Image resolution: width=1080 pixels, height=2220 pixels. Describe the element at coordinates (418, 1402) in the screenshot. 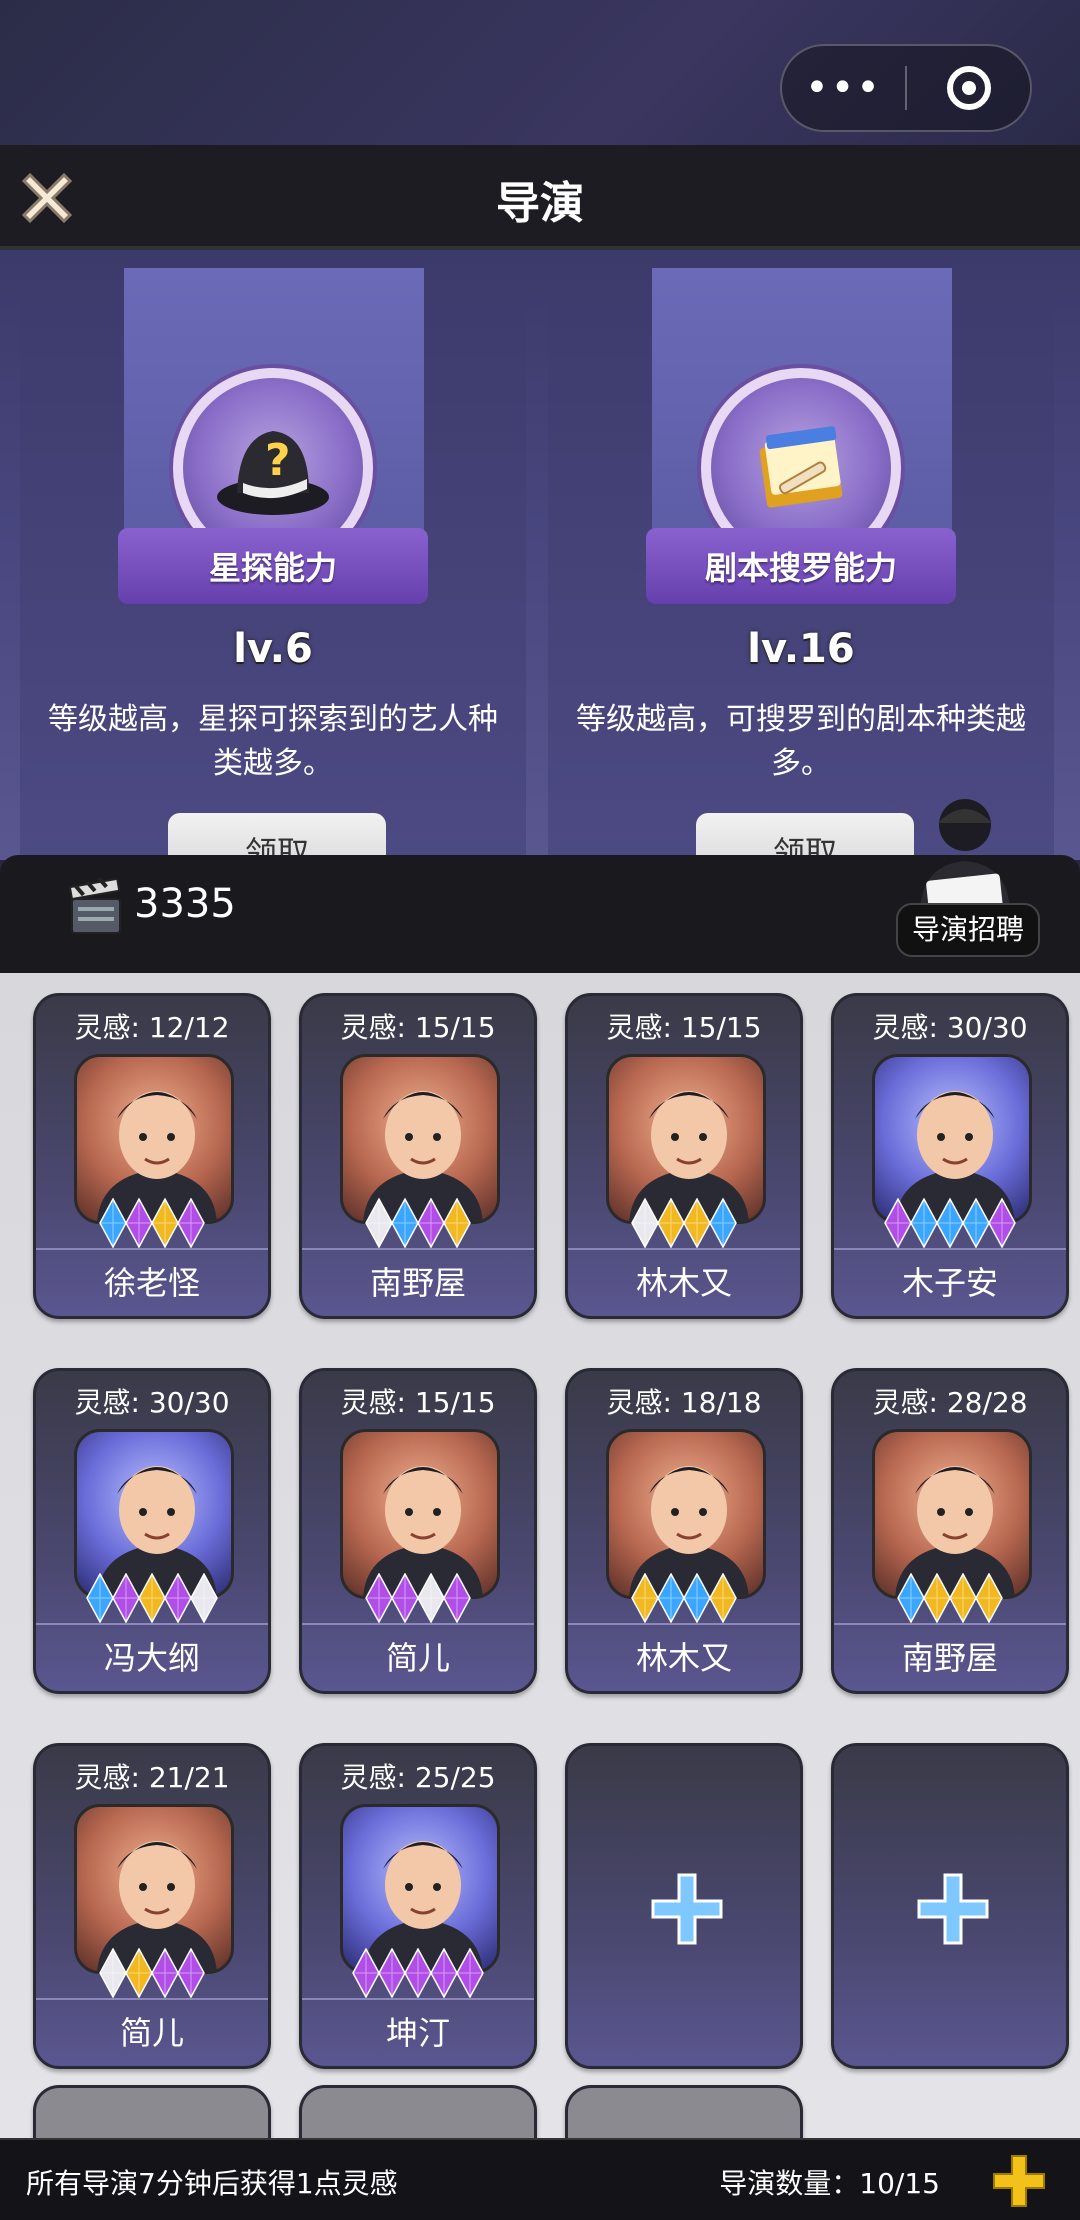

I see `inspiration-value: 灵感: 15/15` at that location.